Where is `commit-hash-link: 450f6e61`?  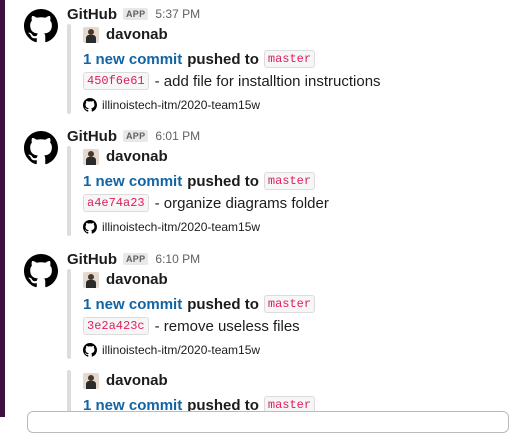 commit-hash-link: 450f6e61 is located at coordinates (116, 81).